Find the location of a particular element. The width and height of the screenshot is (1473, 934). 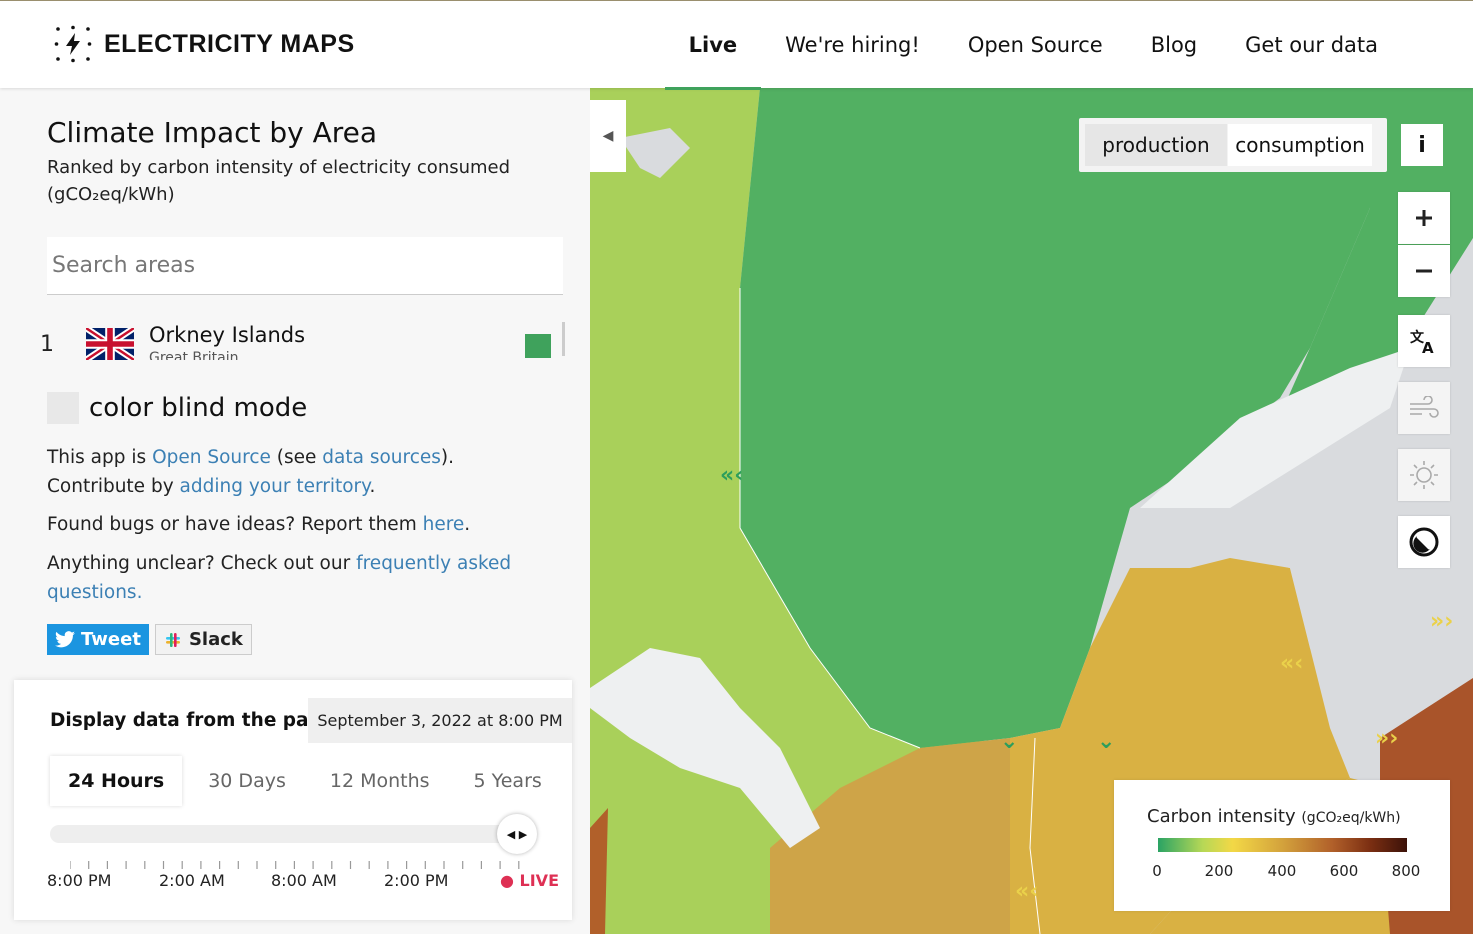

color-blind-checkbox is located at coordinates (63, 408).